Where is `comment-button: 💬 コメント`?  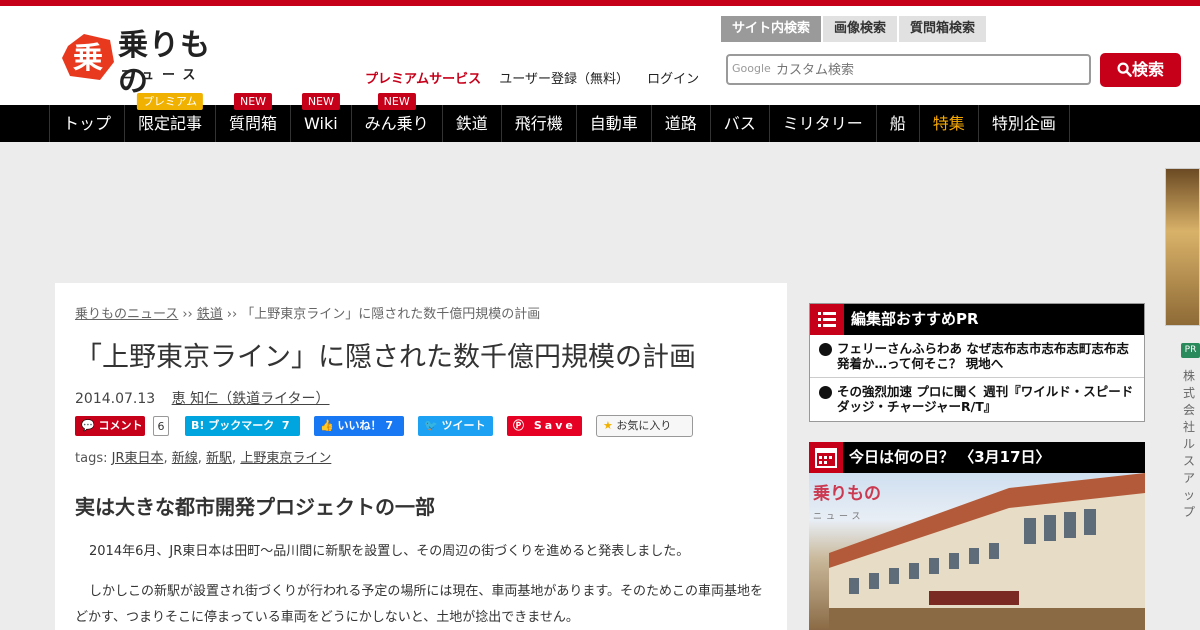 comment-button: 💬 コメント is located at coordinates (110, 426).